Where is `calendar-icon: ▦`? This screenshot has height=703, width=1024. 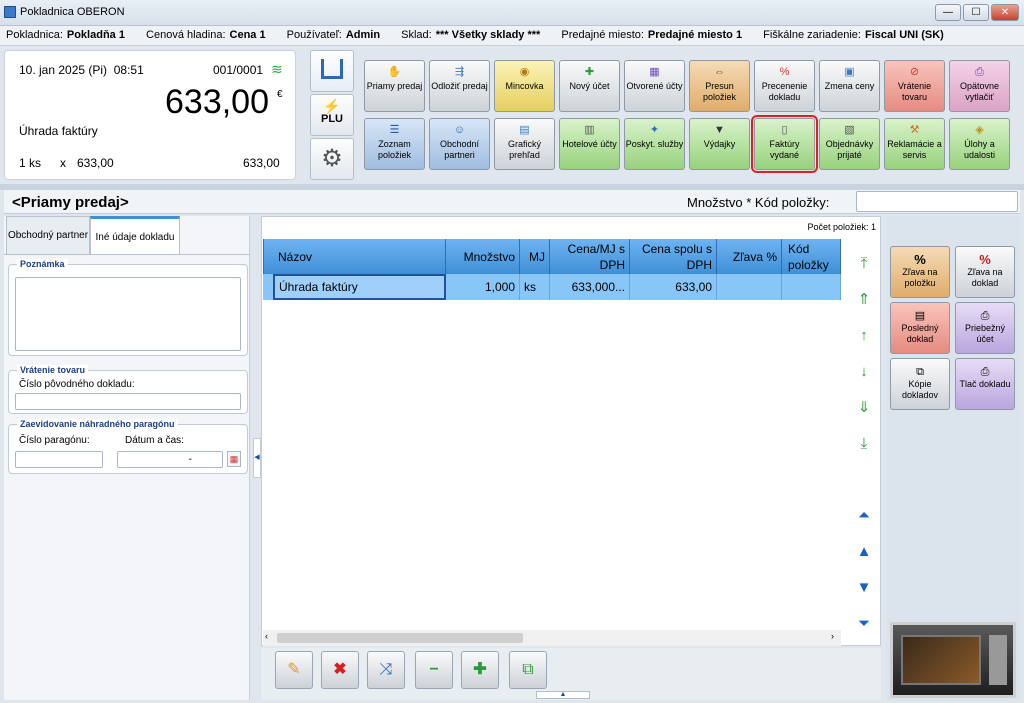
calendar-icon: ▦ is located at coordinates (234, 459).